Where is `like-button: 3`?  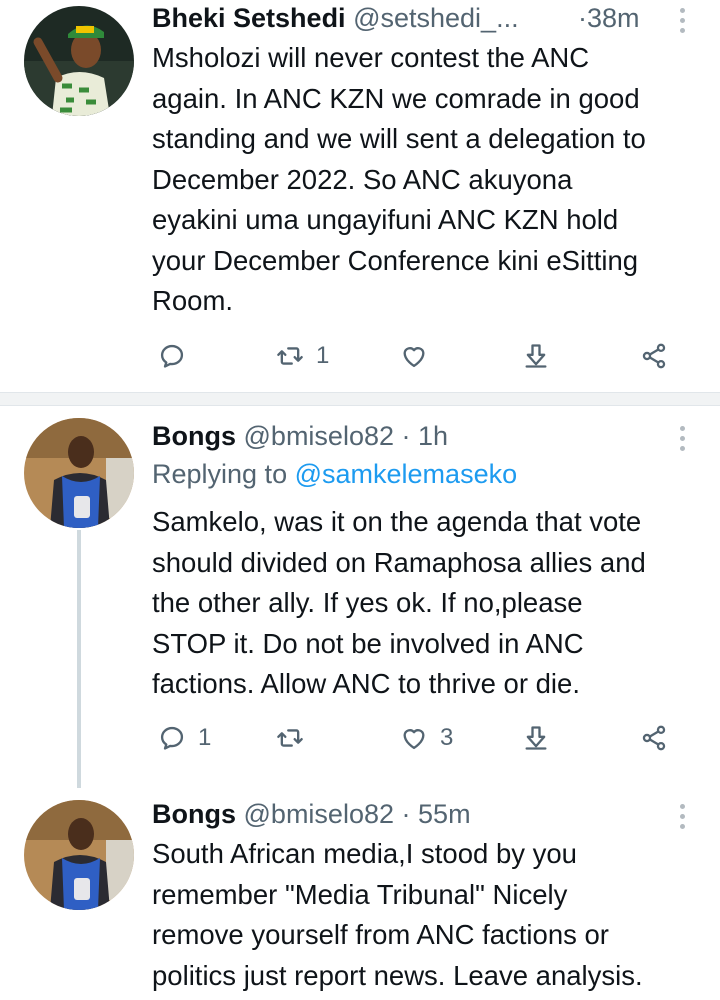 like-button: 3 is located at coordinates (426, 738).